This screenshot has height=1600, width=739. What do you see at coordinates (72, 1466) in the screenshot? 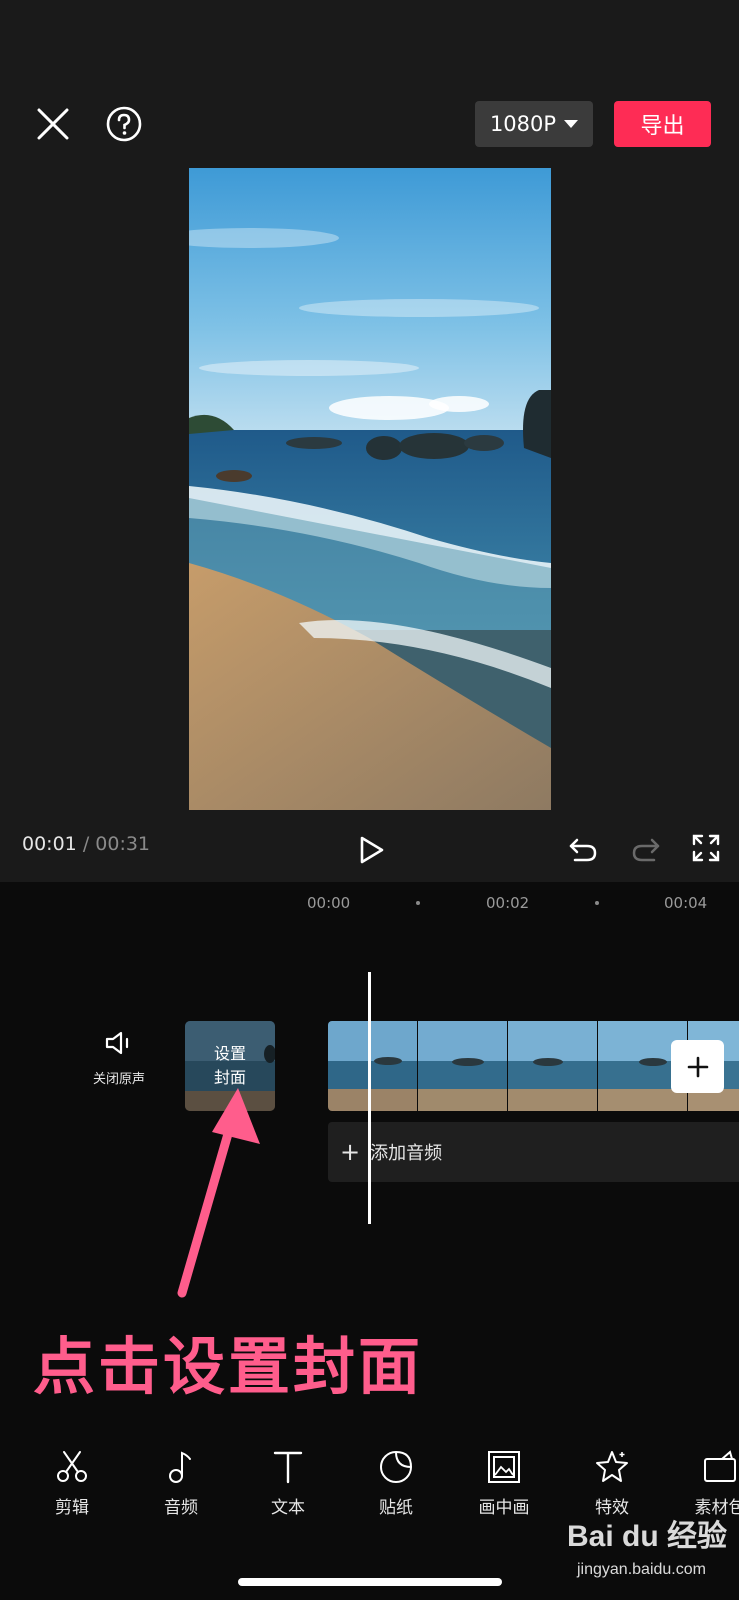
I see `scissors-icon` at bounding box center [72, 1466].